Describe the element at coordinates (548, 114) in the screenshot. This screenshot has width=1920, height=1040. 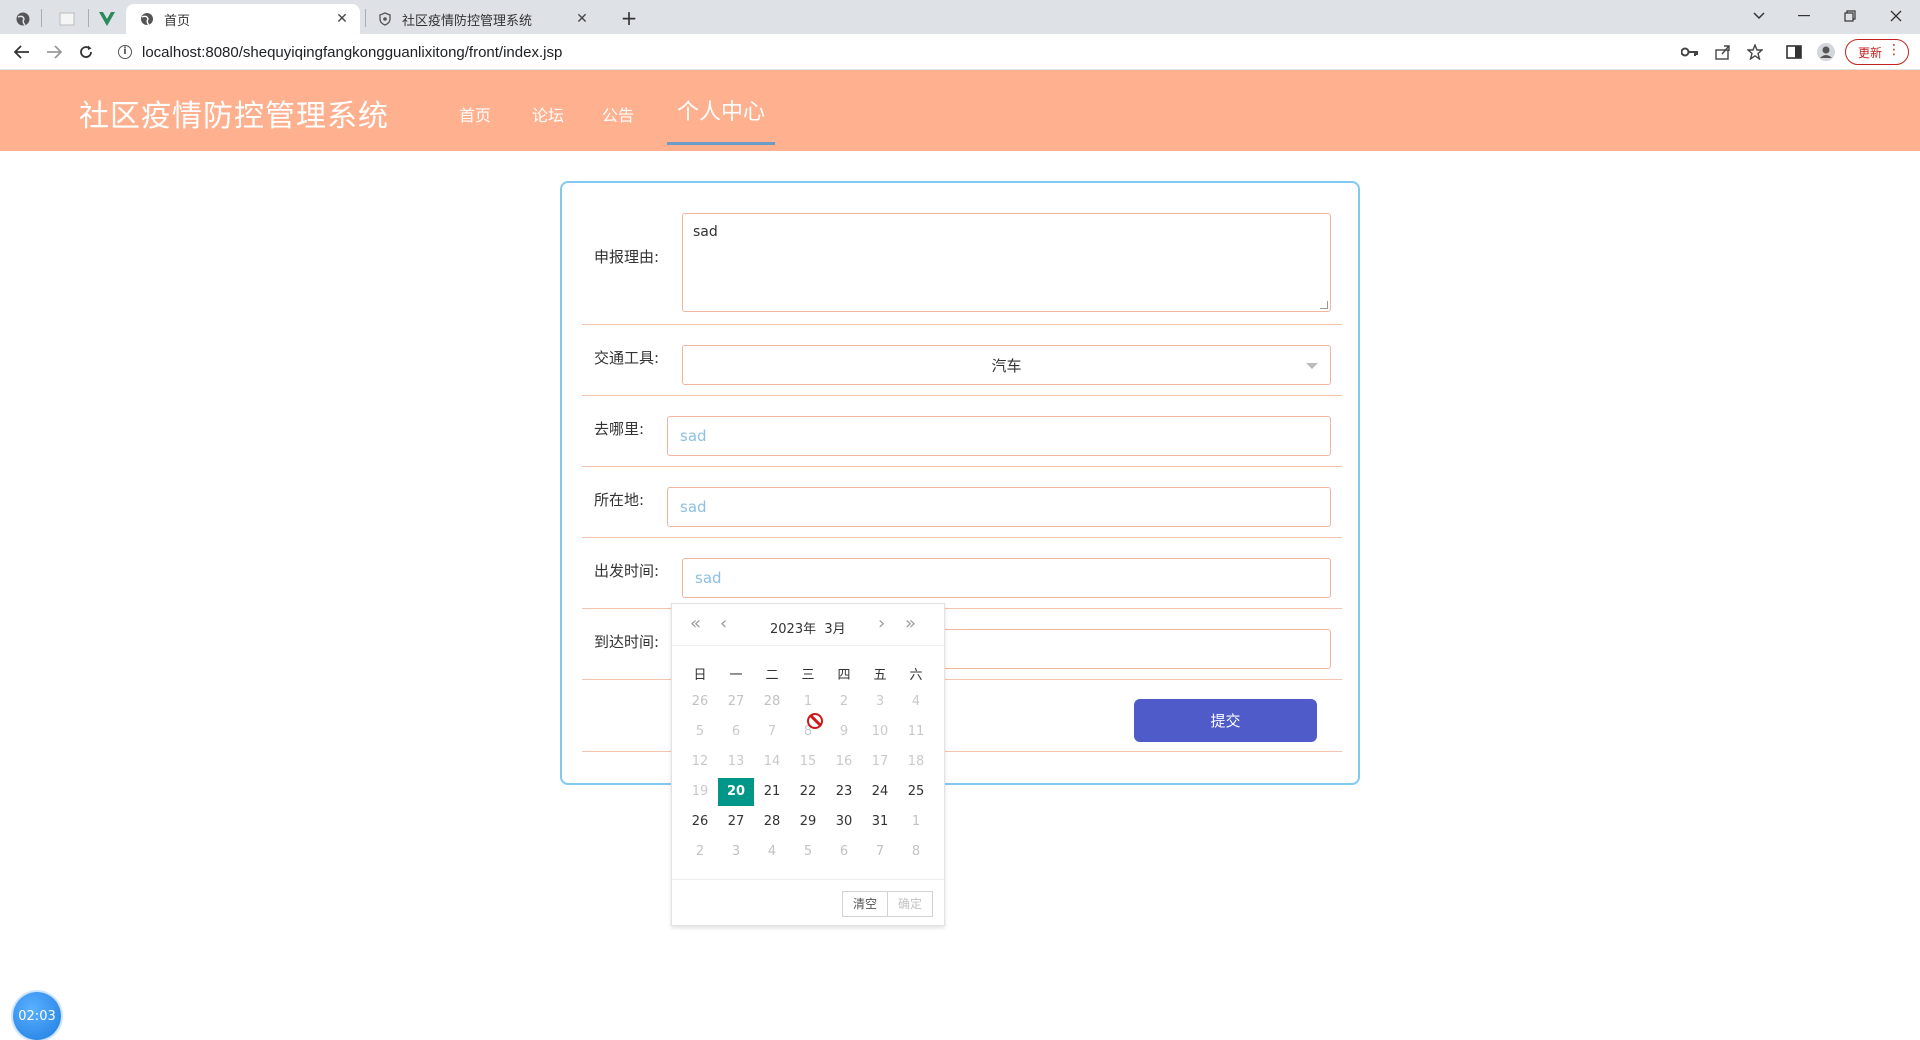
I see `nav-forum: 论坛` at that location.